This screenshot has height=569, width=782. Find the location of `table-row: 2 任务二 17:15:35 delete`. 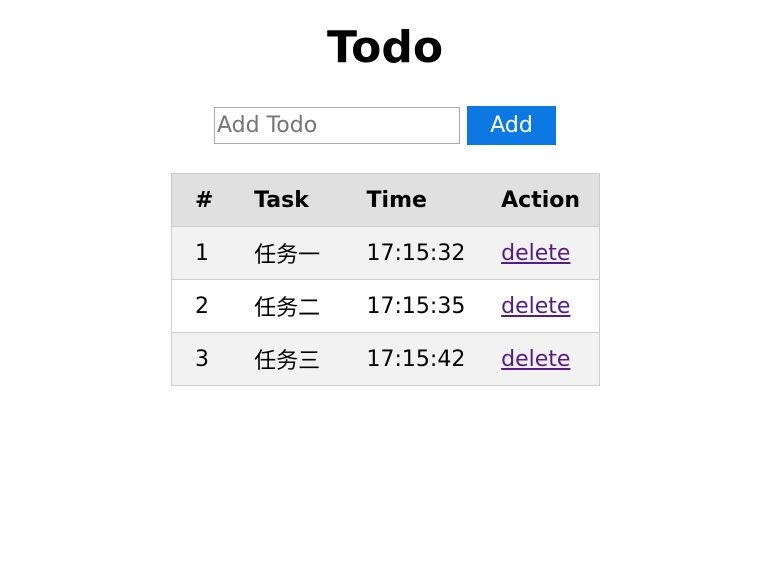

table-row: 2 任务二 17:15:35 delete is located at coordinates (385, 306).